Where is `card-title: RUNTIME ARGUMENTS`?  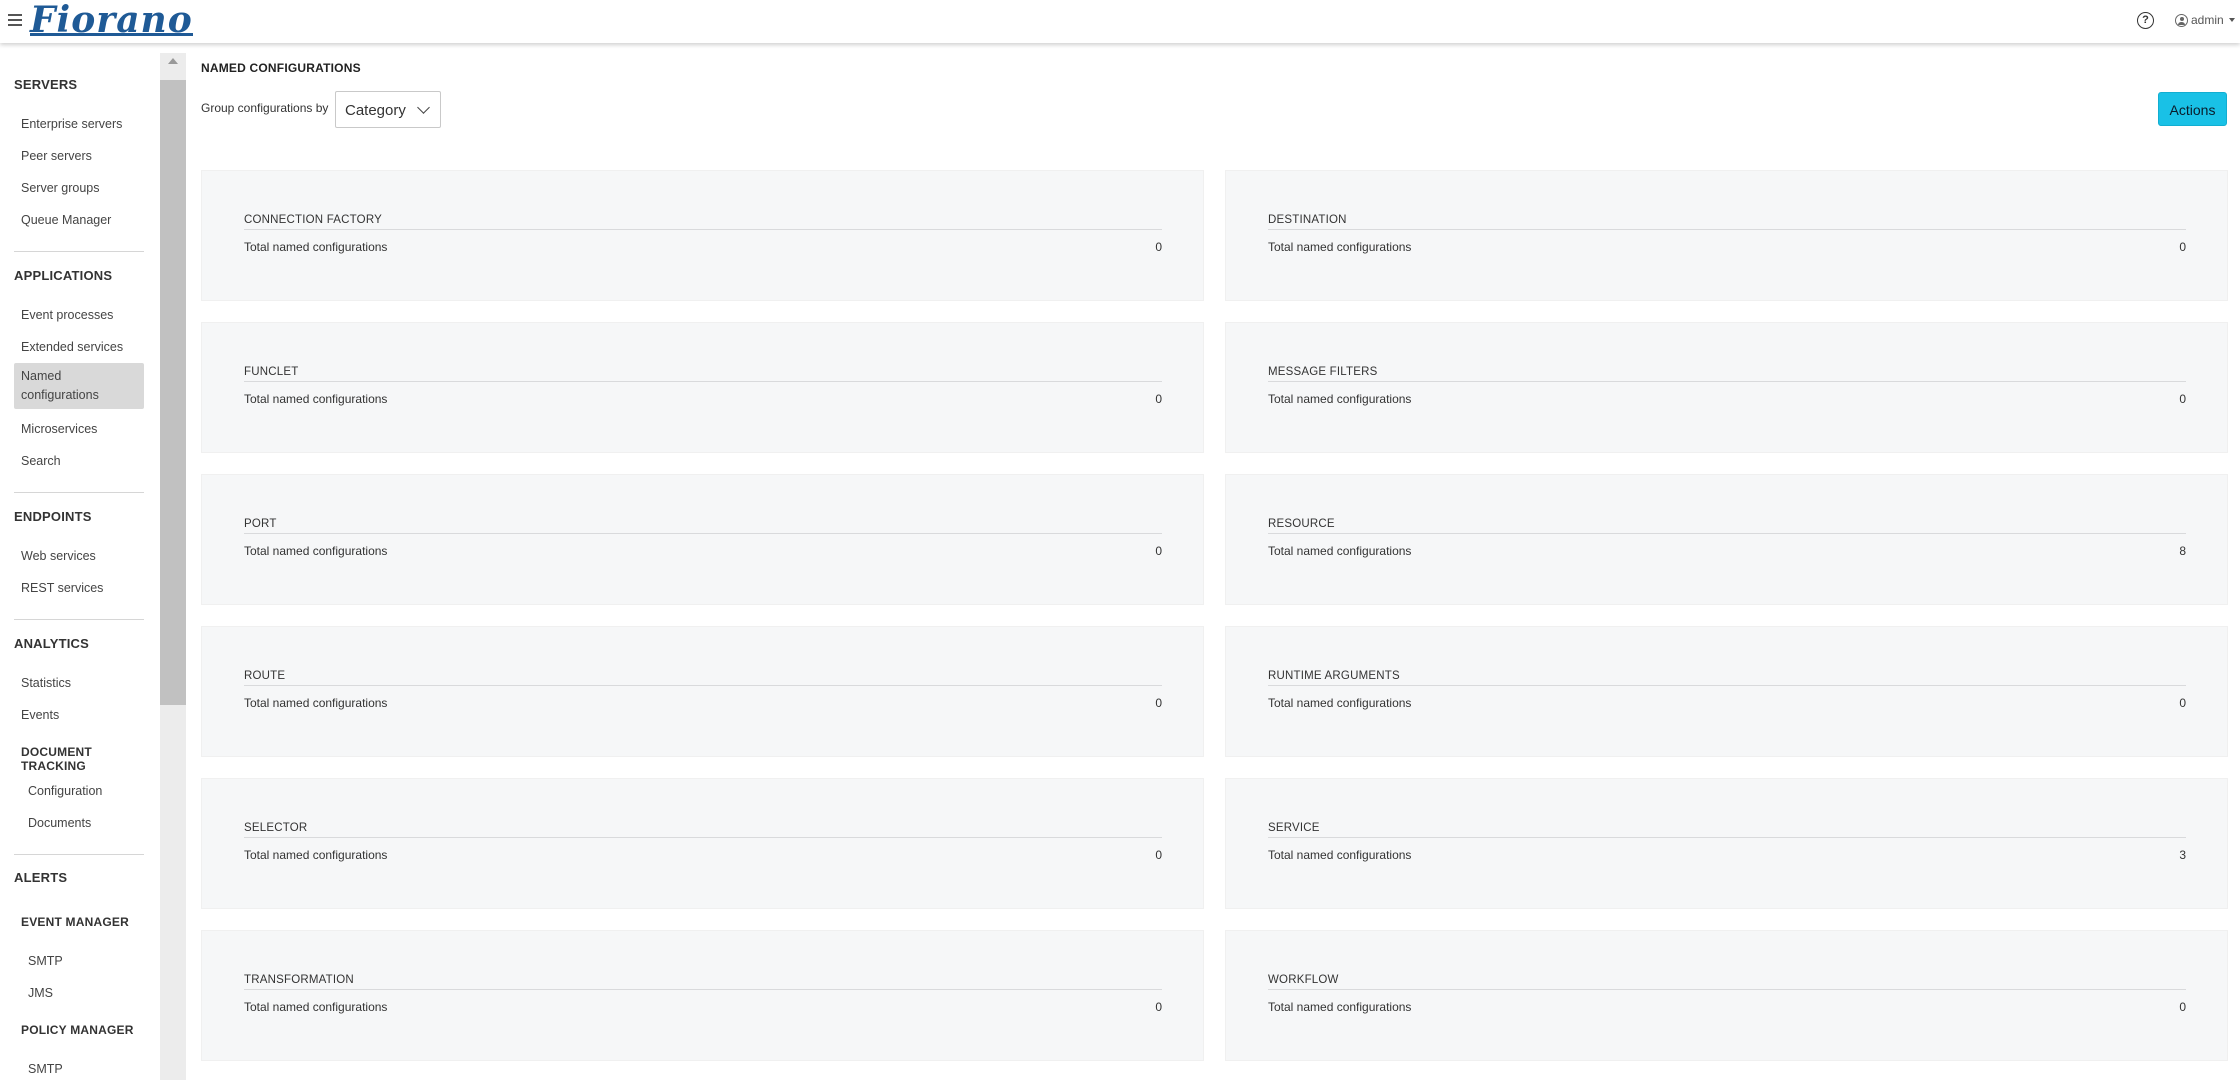
card-title: RUNTIME ARGUMENTS is located at coordinates (1334, 676).